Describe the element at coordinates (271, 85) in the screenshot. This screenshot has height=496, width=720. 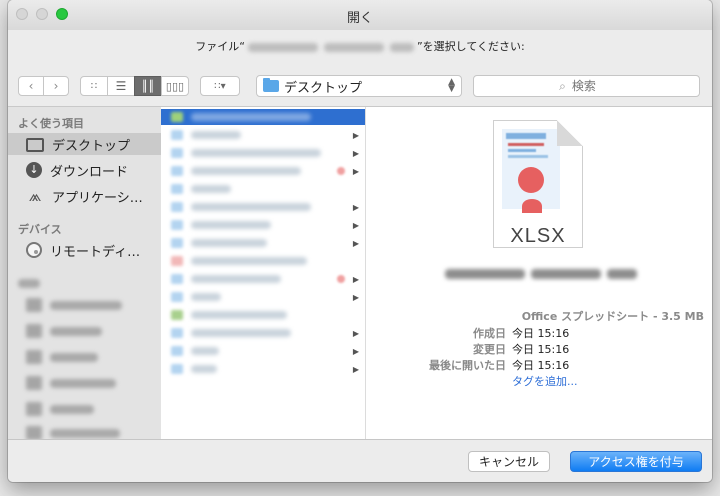
I see `folder-icon` at that location.